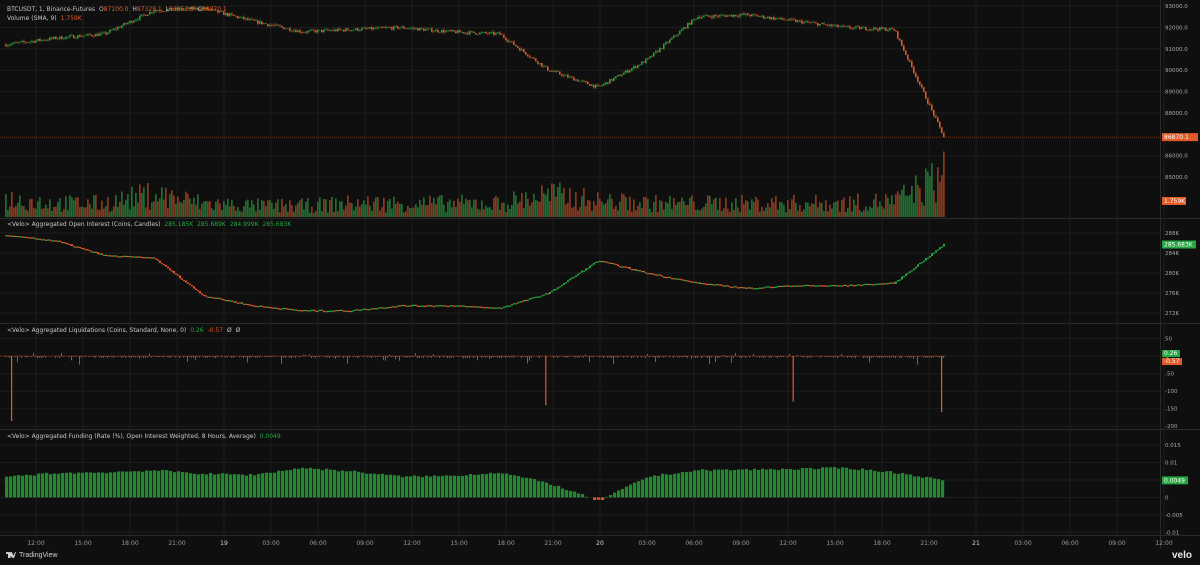 Image resolution: width=1200 pixels, height=565 pixels. I want to click on tradingview-brand: TradingView, so click(32, 555).